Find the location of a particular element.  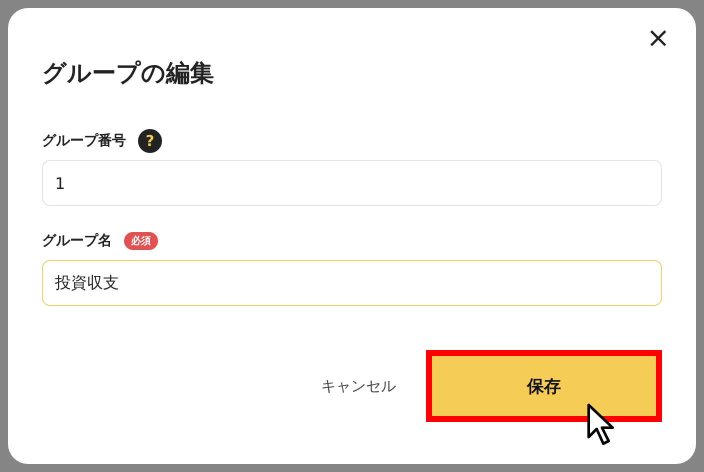

input-field: 投資収支 is located at coordinates (352, 283).